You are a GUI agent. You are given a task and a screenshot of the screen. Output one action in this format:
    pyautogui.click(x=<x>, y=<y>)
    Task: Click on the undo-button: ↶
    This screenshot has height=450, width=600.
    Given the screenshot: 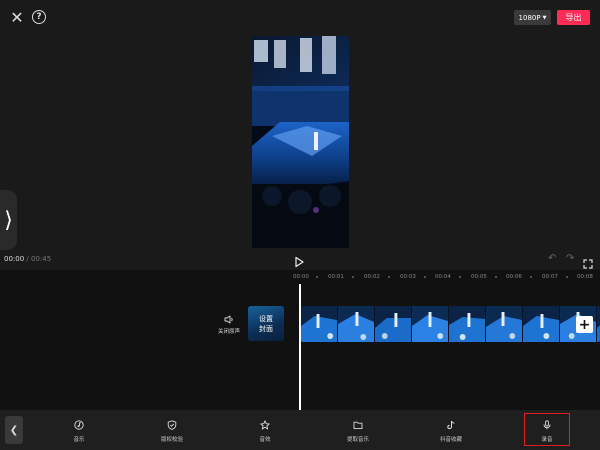 What is the action you would take?
    pyautogui.click(x=553, y=259)
    